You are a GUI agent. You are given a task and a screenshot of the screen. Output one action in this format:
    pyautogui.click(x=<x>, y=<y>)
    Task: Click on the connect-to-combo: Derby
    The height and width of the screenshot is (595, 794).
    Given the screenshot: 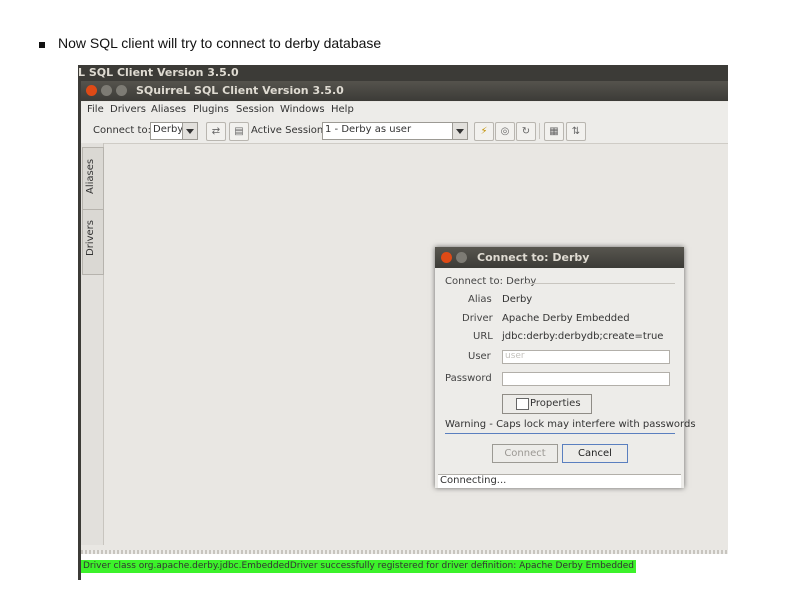 What is the action you would take?
    pyautogui.click(x=174, y=131)
    